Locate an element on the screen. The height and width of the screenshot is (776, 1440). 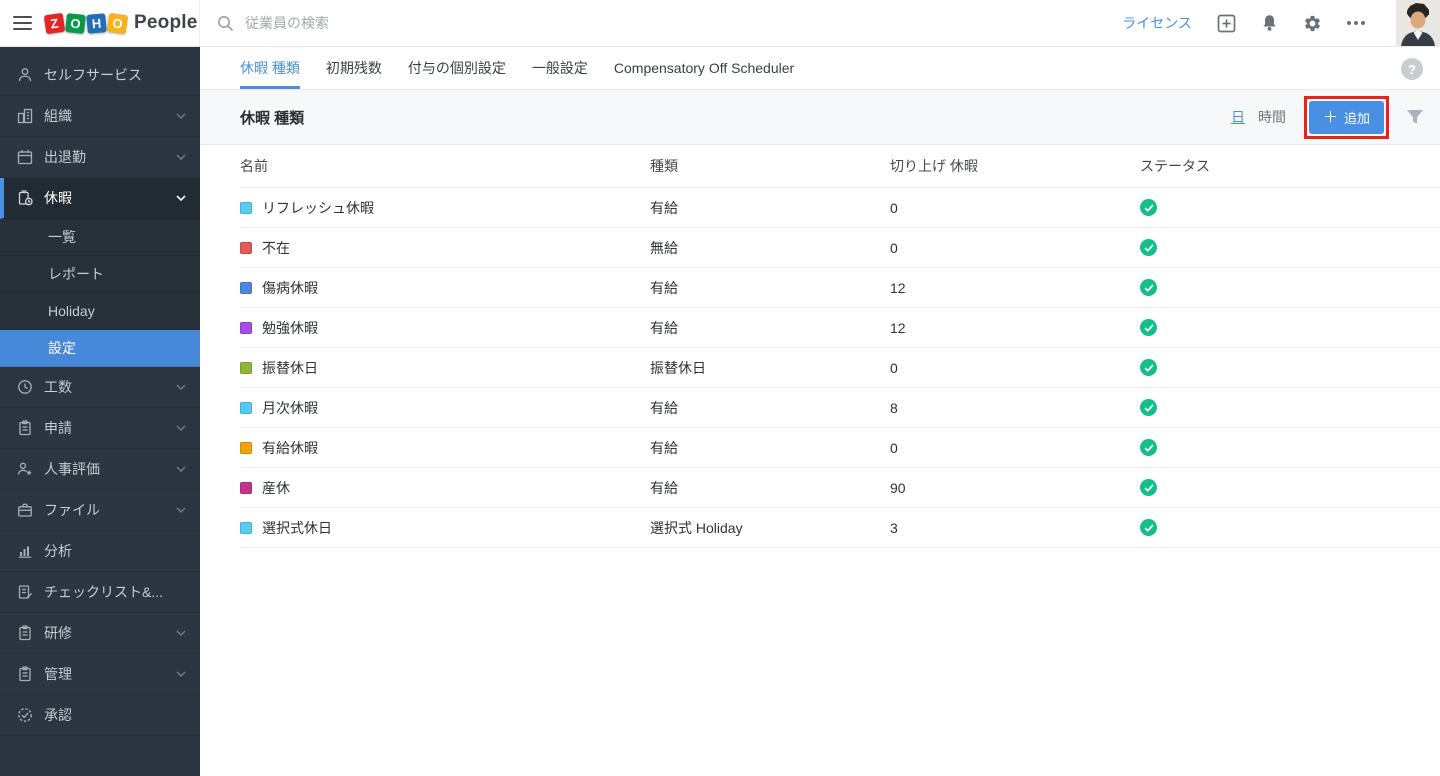
col-header-name: 名前 is located at coordinates (254, 166).